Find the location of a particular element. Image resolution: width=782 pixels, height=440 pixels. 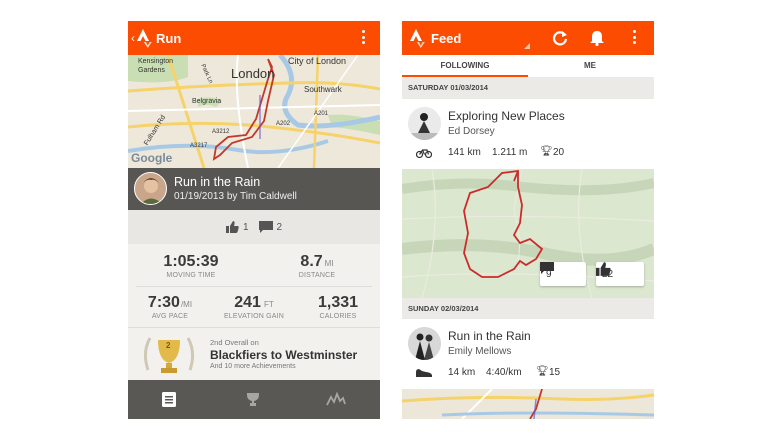

elevation-value: 1.211 m is located at coordinates (510, 152).